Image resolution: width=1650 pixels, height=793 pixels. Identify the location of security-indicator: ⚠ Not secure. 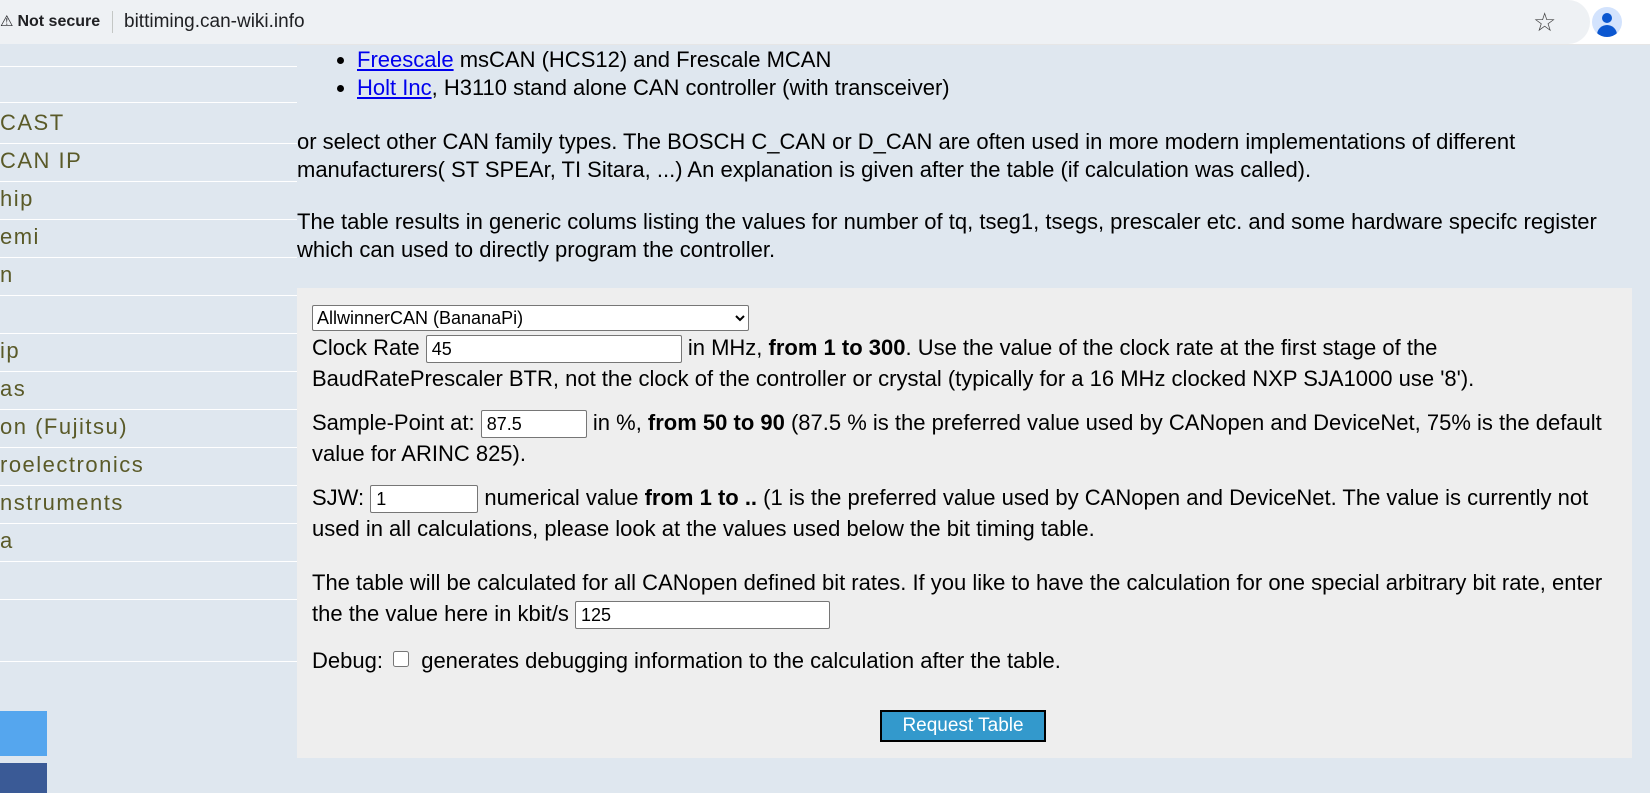
(57, 22).